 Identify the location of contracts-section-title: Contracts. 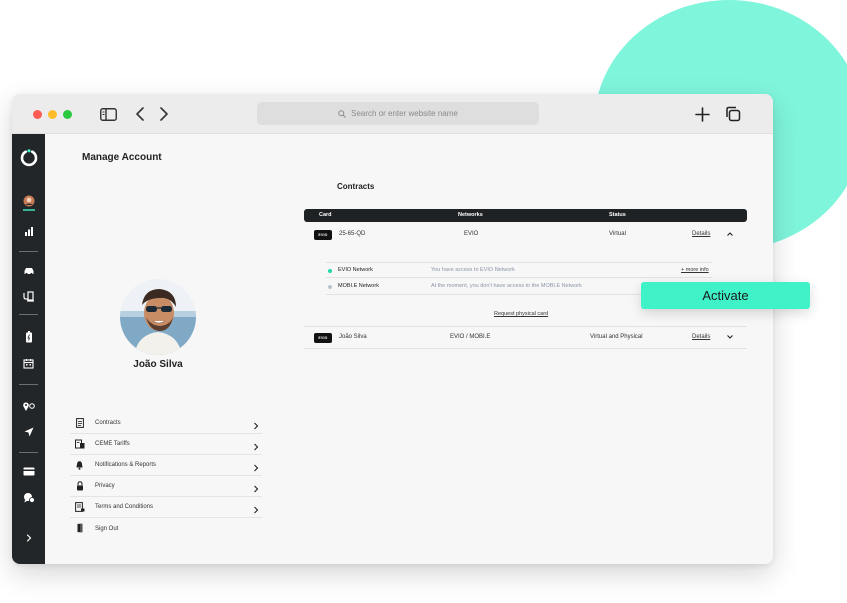
(356, 186).